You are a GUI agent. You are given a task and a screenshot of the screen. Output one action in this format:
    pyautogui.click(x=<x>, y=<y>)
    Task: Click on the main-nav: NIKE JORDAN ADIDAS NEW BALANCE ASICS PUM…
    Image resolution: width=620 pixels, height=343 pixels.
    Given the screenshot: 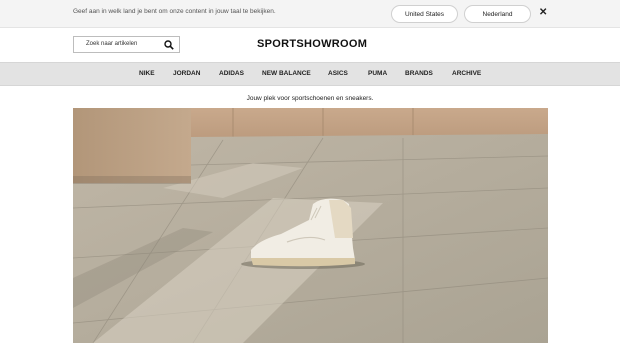 What is the action you would take?
    pyautogui.click(x=310, y=74)
    